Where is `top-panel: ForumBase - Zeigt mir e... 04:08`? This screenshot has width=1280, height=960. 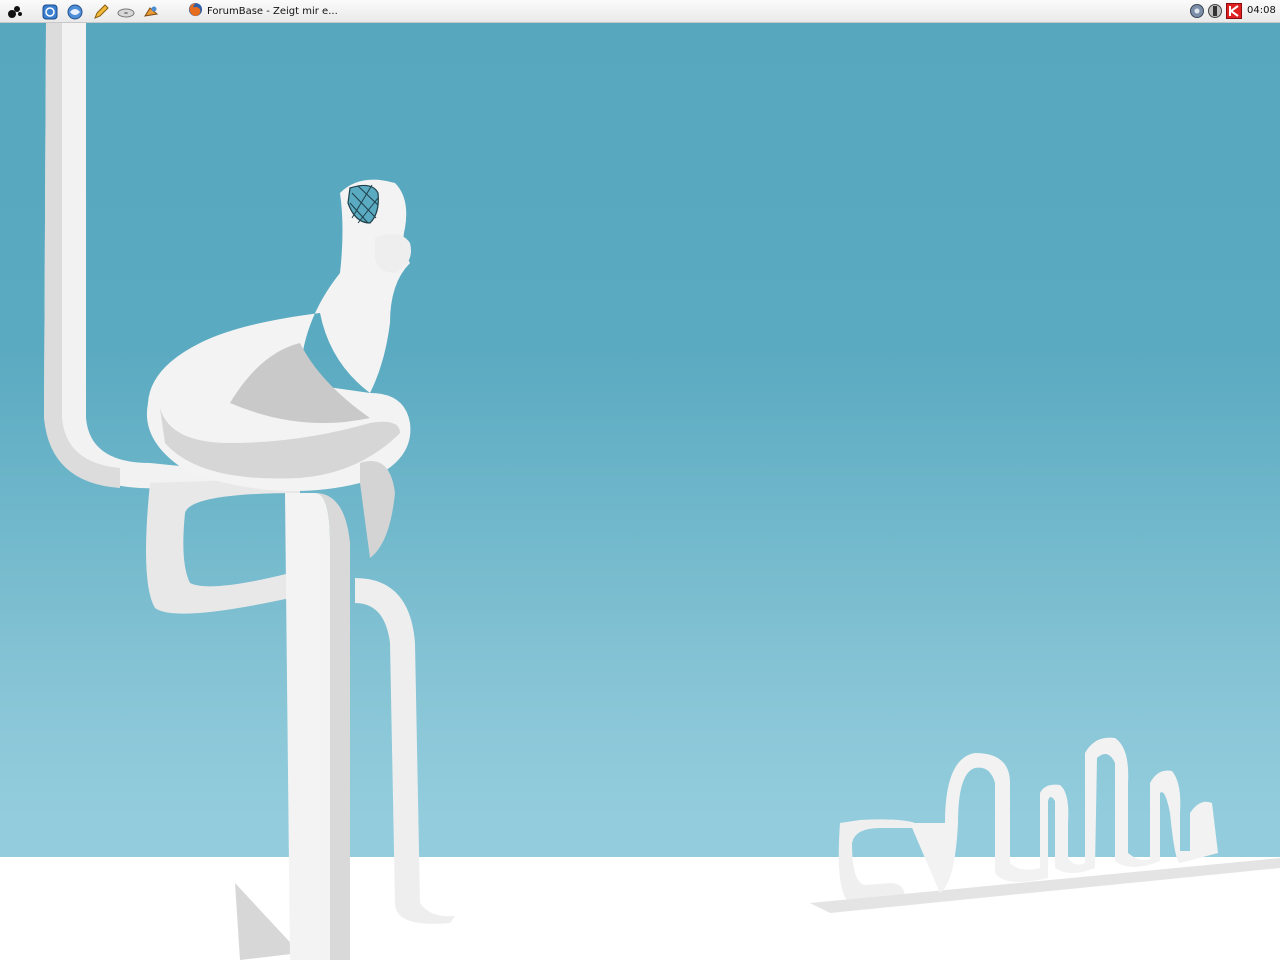 top-panel: ForumBase - Zeigt mir e... 04:08 is located at coordinates (640, 11).